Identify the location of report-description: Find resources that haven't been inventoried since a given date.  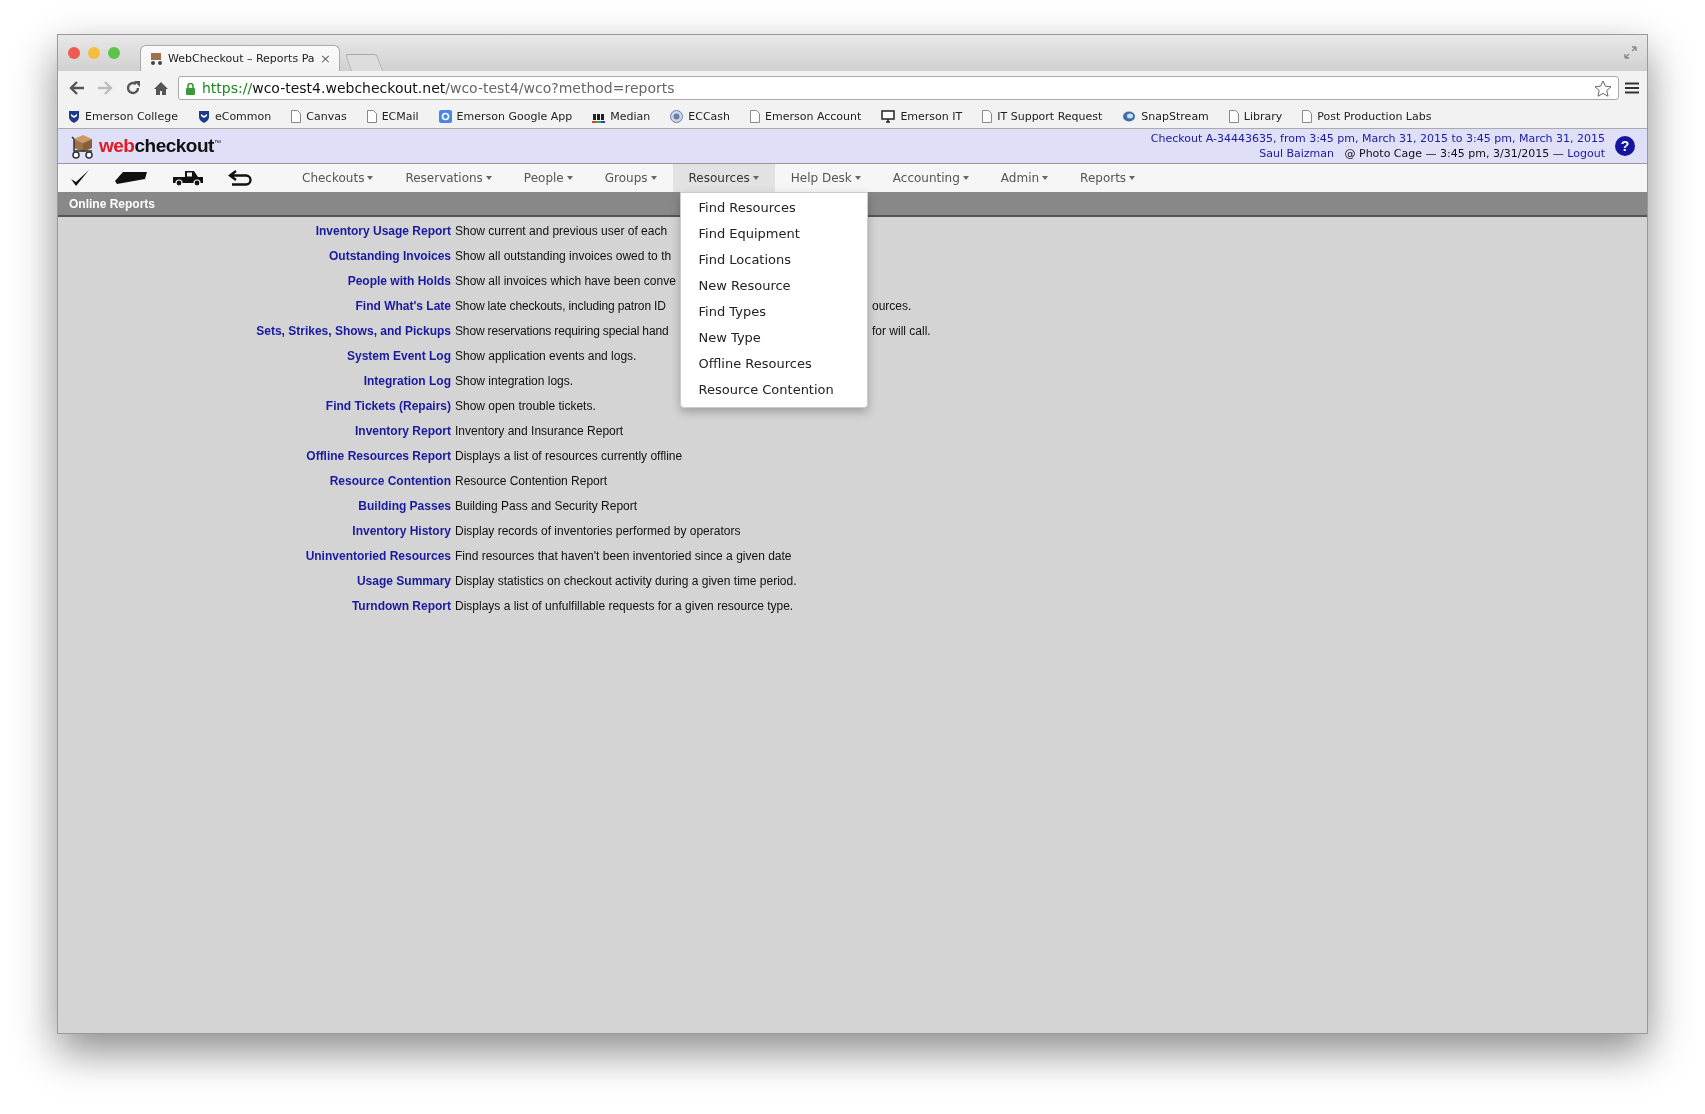
(623, 555).